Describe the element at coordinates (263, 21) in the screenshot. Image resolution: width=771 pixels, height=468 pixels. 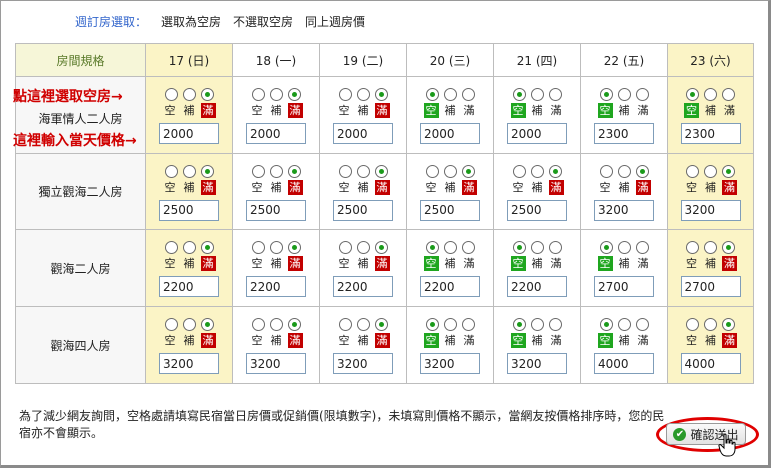
I see `unselect-vacant-link: 不選取空房` at that location.